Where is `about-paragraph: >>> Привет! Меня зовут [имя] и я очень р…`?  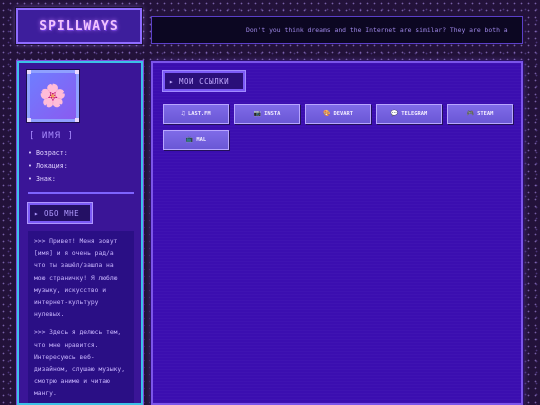 about-paragraph: >>> Привет! Меня зовут [имя] и я очень р… is located at coordinates (76, 278).